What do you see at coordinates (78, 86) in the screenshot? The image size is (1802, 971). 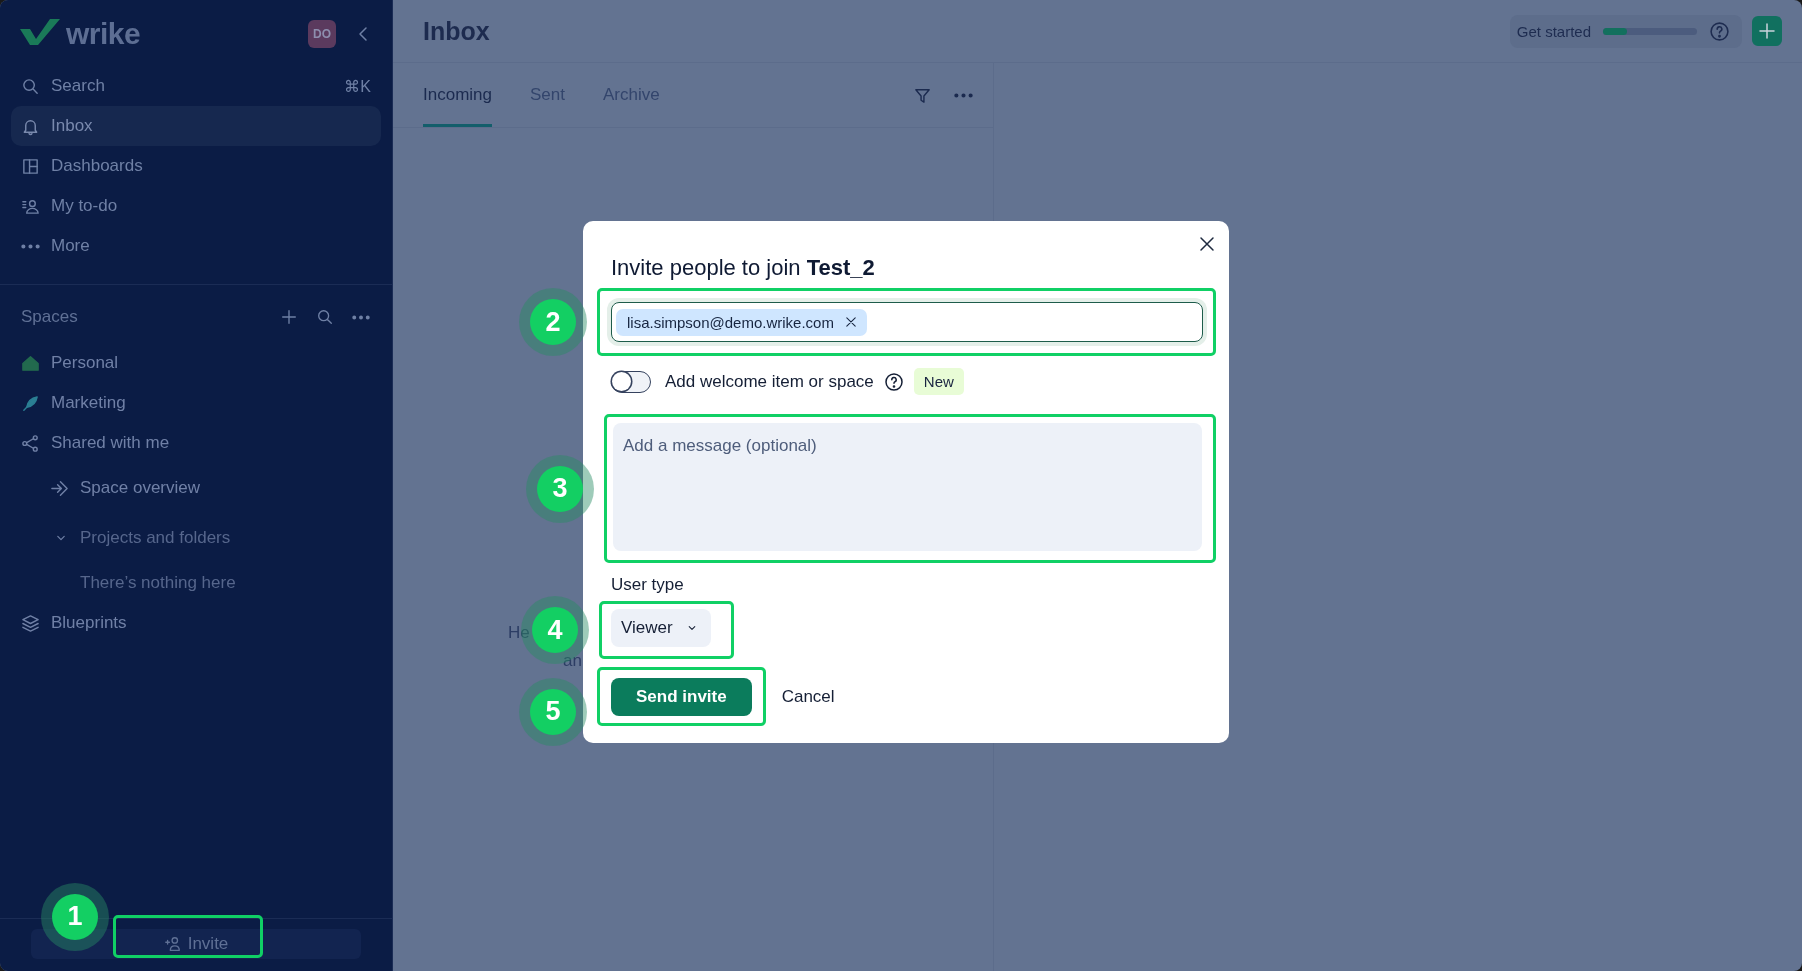 I see `nav-label: Search` at bounding box center [78, 86].